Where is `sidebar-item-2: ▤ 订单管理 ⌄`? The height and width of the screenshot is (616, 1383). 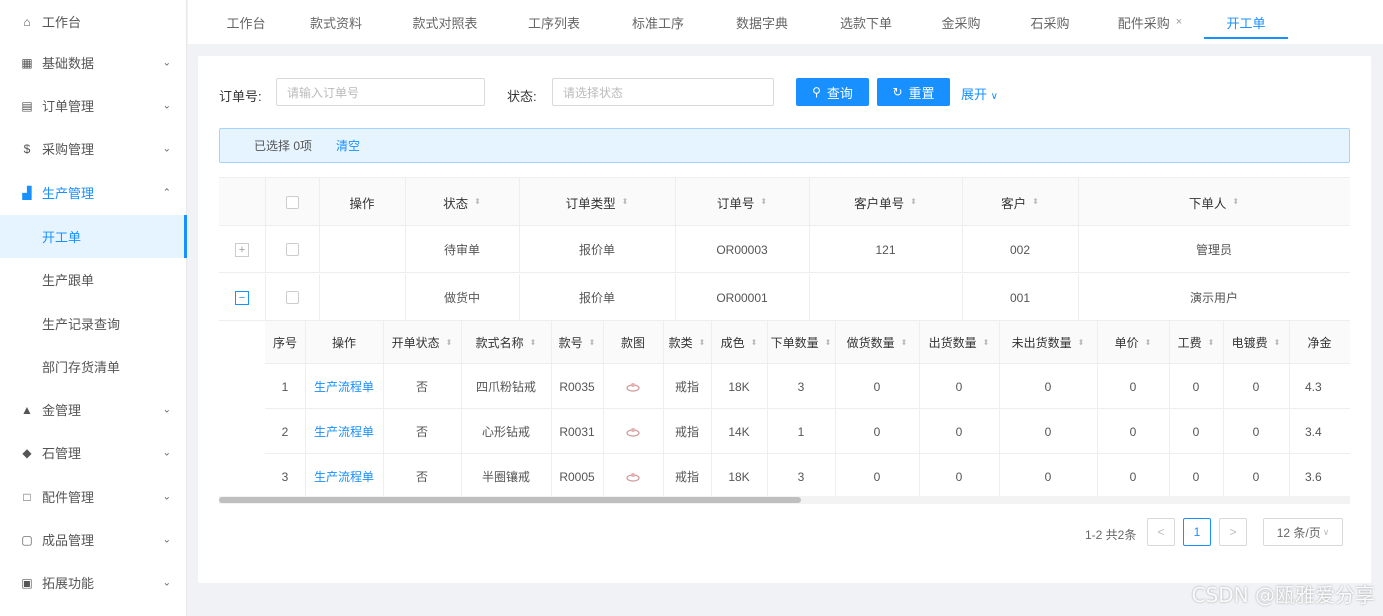 sidebar-item-2: ▤ 订单管理 ⌄ is located at coordinates (93, 105).